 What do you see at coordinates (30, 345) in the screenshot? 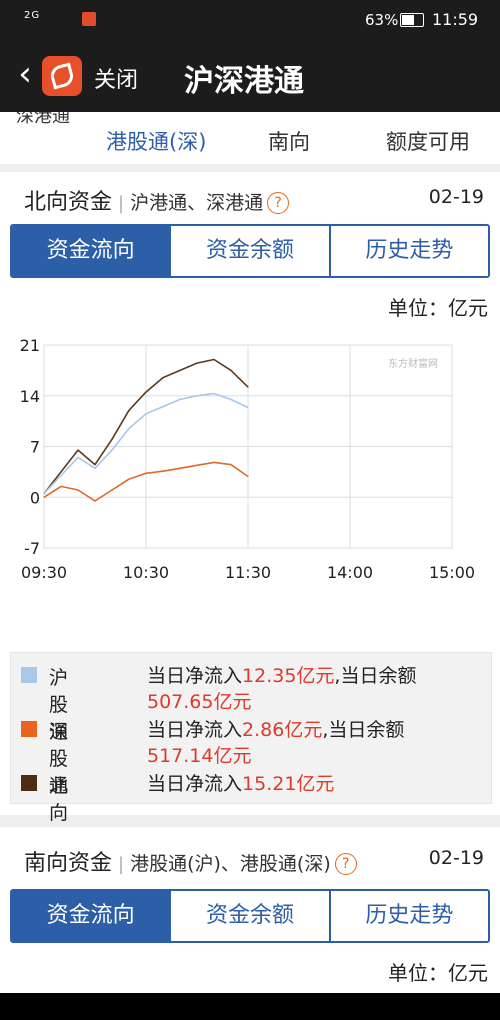
I see `y-tick-label: 21` at bounding box center [30, 345].